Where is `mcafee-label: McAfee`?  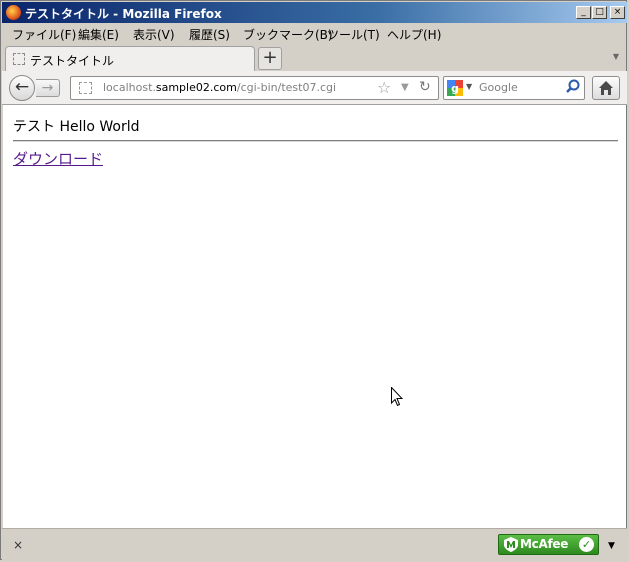 mcafee-label: McAfee is located at coordinates (544, 544).